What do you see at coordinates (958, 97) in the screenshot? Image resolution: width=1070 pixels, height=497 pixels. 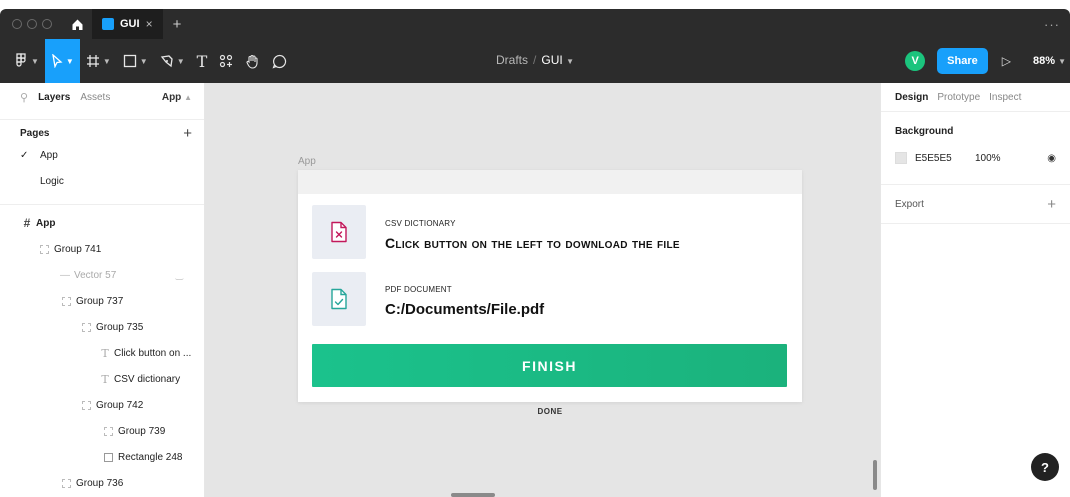 I see `tab-prototype: Prototype` at bounding box center [958, 97].